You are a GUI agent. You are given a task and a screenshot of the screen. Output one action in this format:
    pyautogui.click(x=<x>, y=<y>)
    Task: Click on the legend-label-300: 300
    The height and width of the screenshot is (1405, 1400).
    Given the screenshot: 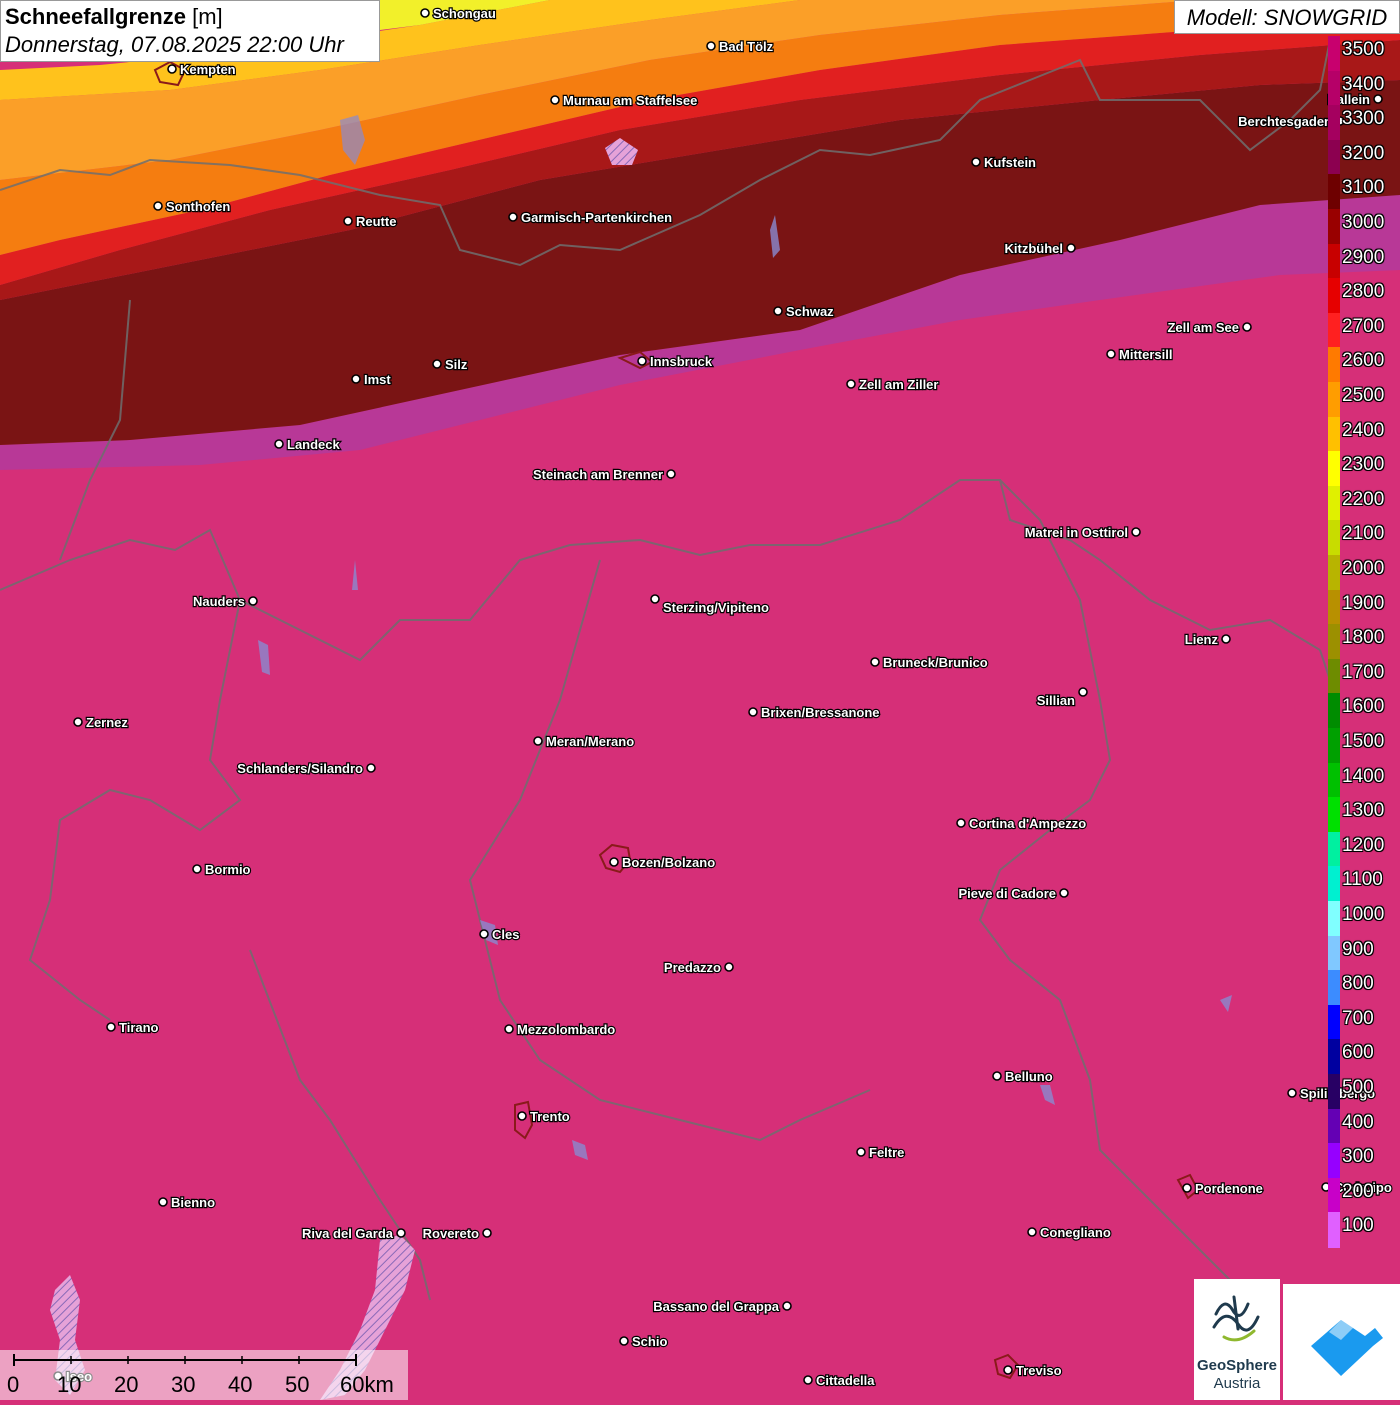 What is the action you would take?
    pyautogui.click(x=1358, y=1157)
    